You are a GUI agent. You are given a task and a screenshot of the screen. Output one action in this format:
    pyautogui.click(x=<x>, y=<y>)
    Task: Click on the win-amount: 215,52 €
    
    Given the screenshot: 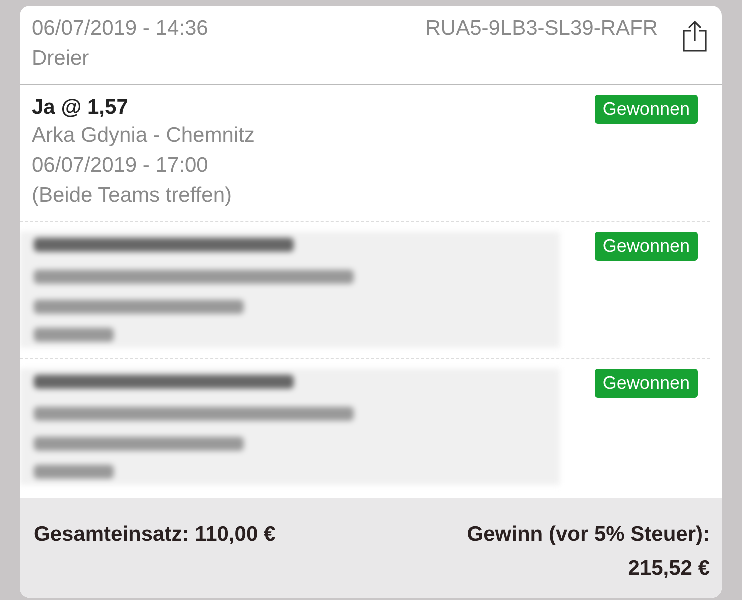 What is the action you would take?
    pyautogui.click(x=669, y=569)
    